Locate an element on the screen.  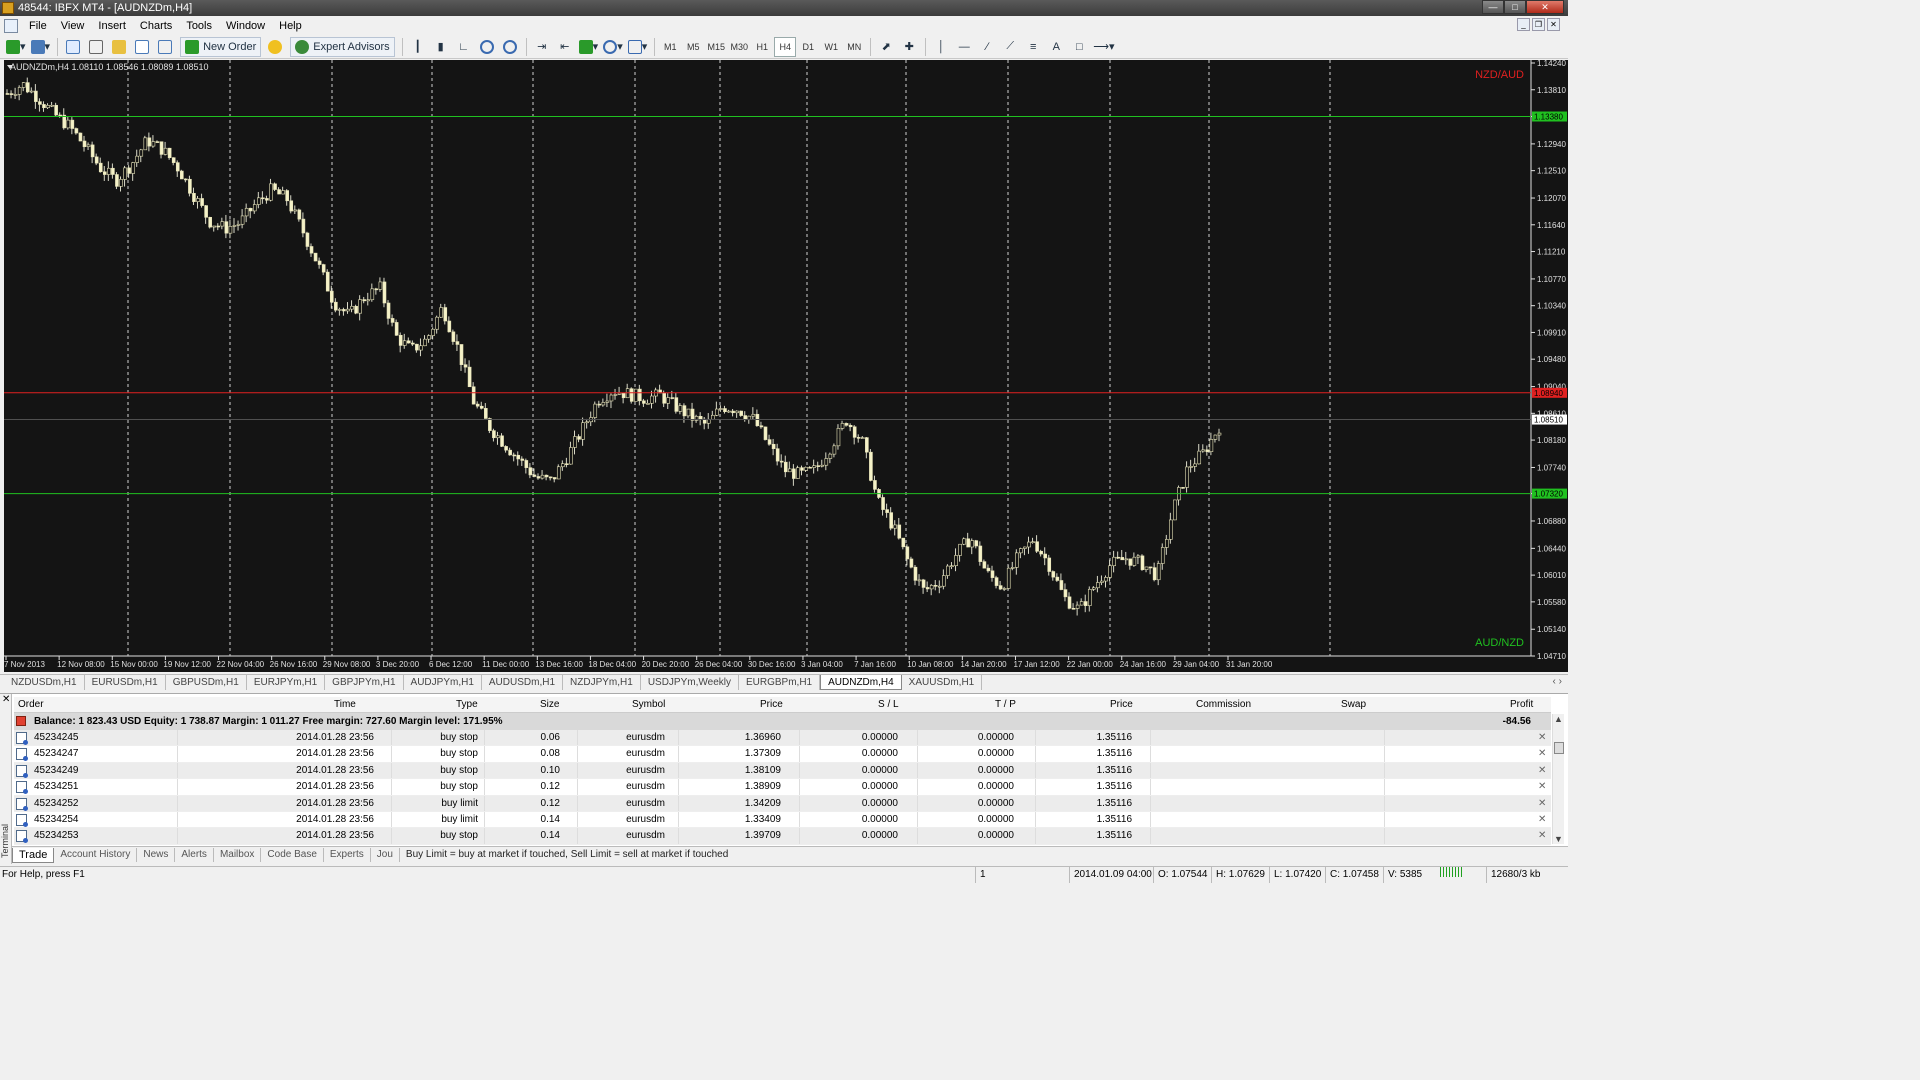
symbol-tab: NZDUSDm,H1 is located at coordinates (44, 682).